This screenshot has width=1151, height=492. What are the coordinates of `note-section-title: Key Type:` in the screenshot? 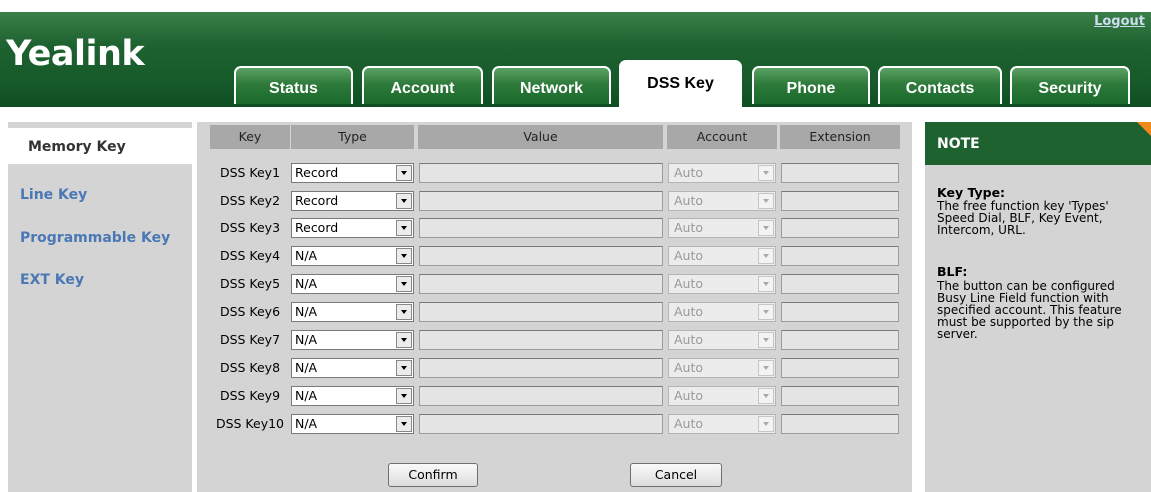 It's located at (971, 192).